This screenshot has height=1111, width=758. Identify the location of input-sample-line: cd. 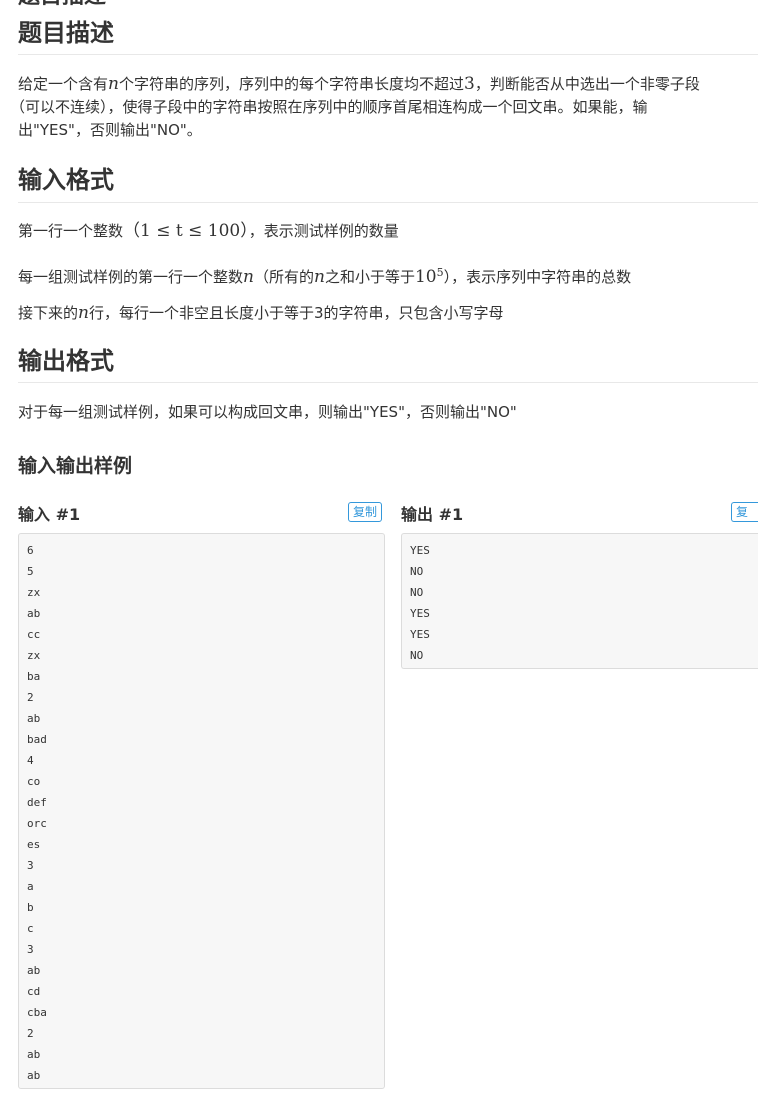
(34, 991).